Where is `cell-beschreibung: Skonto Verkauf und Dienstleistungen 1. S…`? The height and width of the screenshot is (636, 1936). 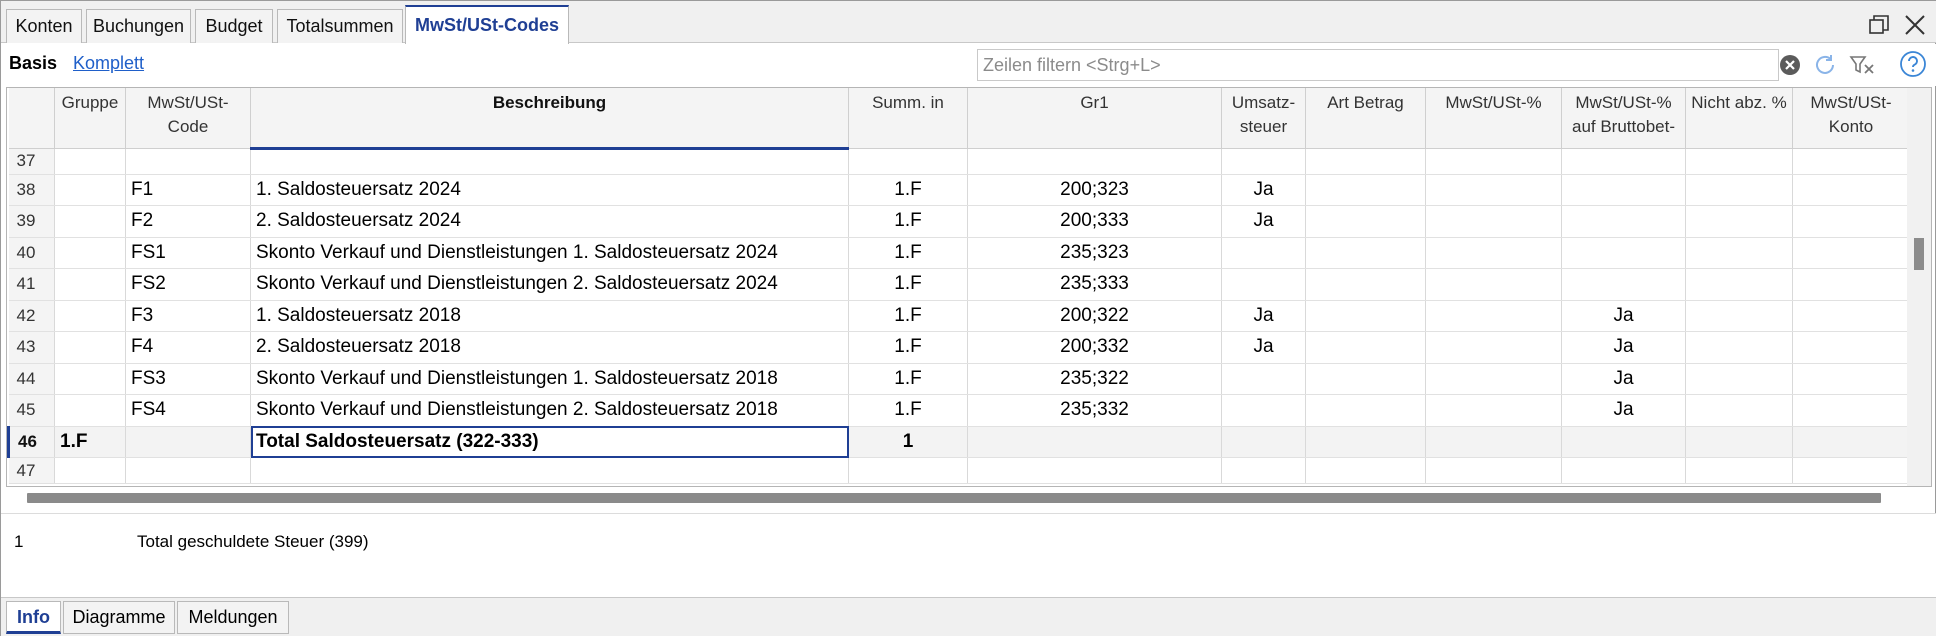 cell-beschreibung: Skonto Verkauf und Dienstleistungen 1. S… is located at coordinates (549, 379).